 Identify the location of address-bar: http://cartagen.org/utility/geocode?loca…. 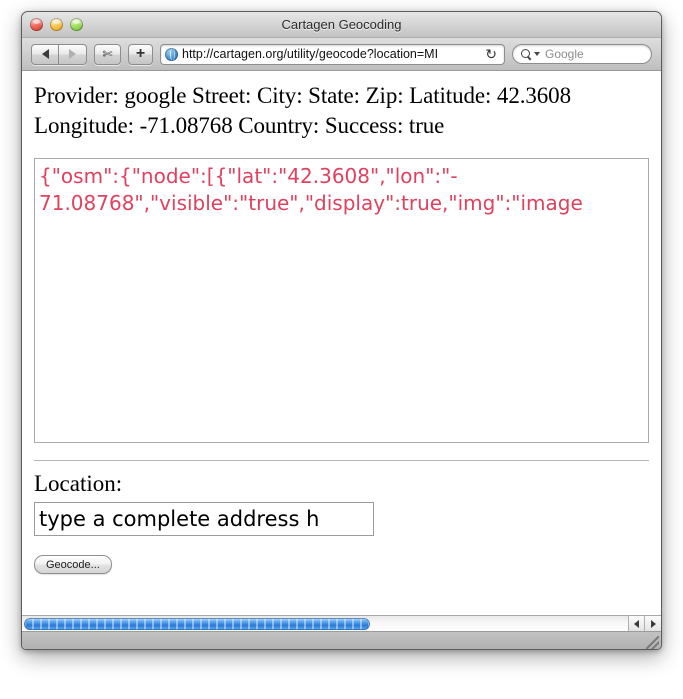
(332, 54).